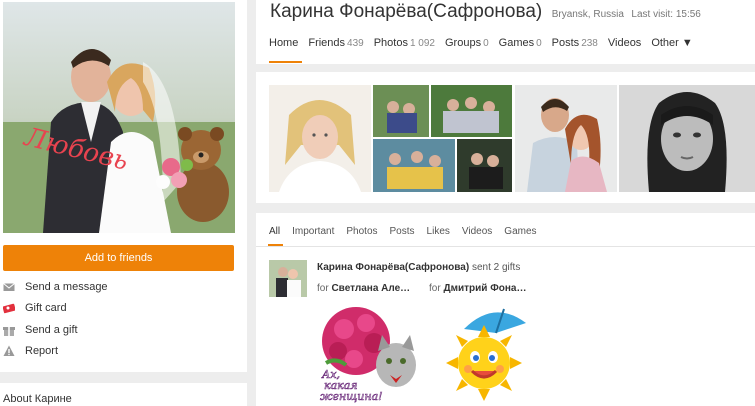 This screenshot has height=406, width=755. Describe the element at coordinates (37, 399) in the screenshot. I see `about-title: About Карине` at that location.